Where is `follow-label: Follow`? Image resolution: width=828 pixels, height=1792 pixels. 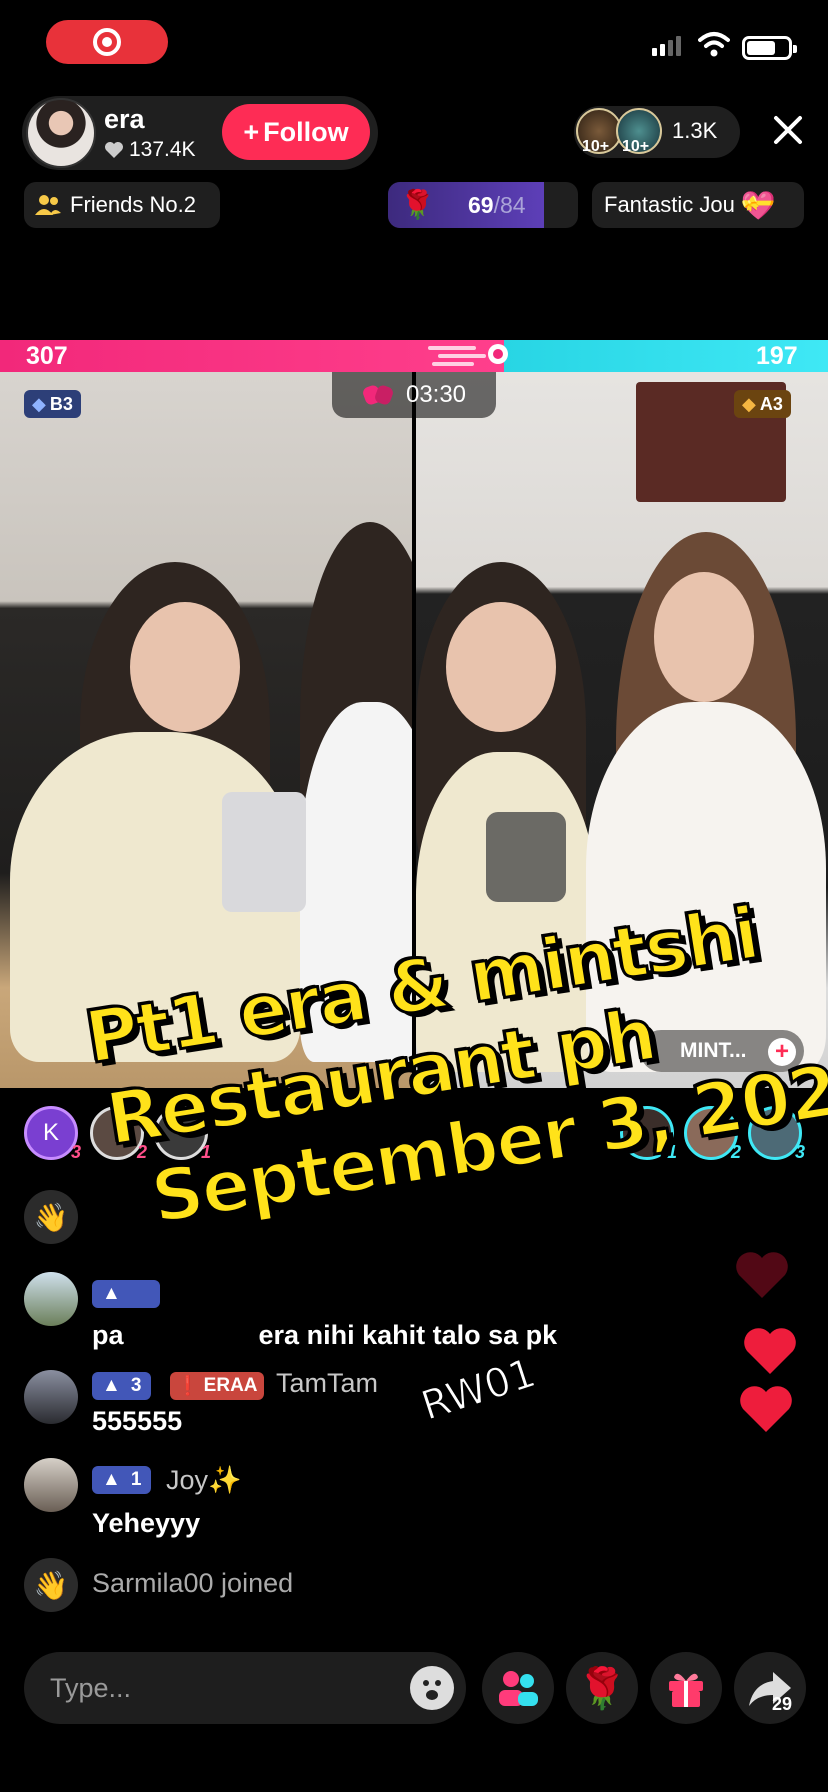 follow-label: Follow is located at coordinates (306, 131).